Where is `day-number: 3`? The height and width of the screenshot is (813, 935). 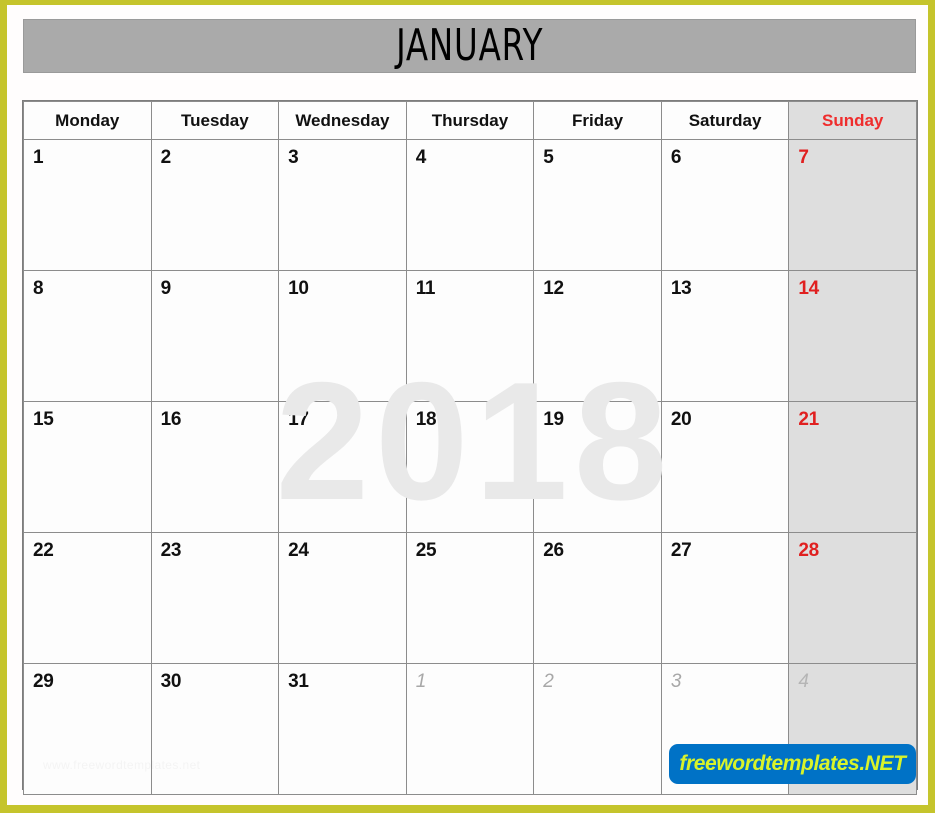 day-number: 3 is located at coordinates (293, 157).